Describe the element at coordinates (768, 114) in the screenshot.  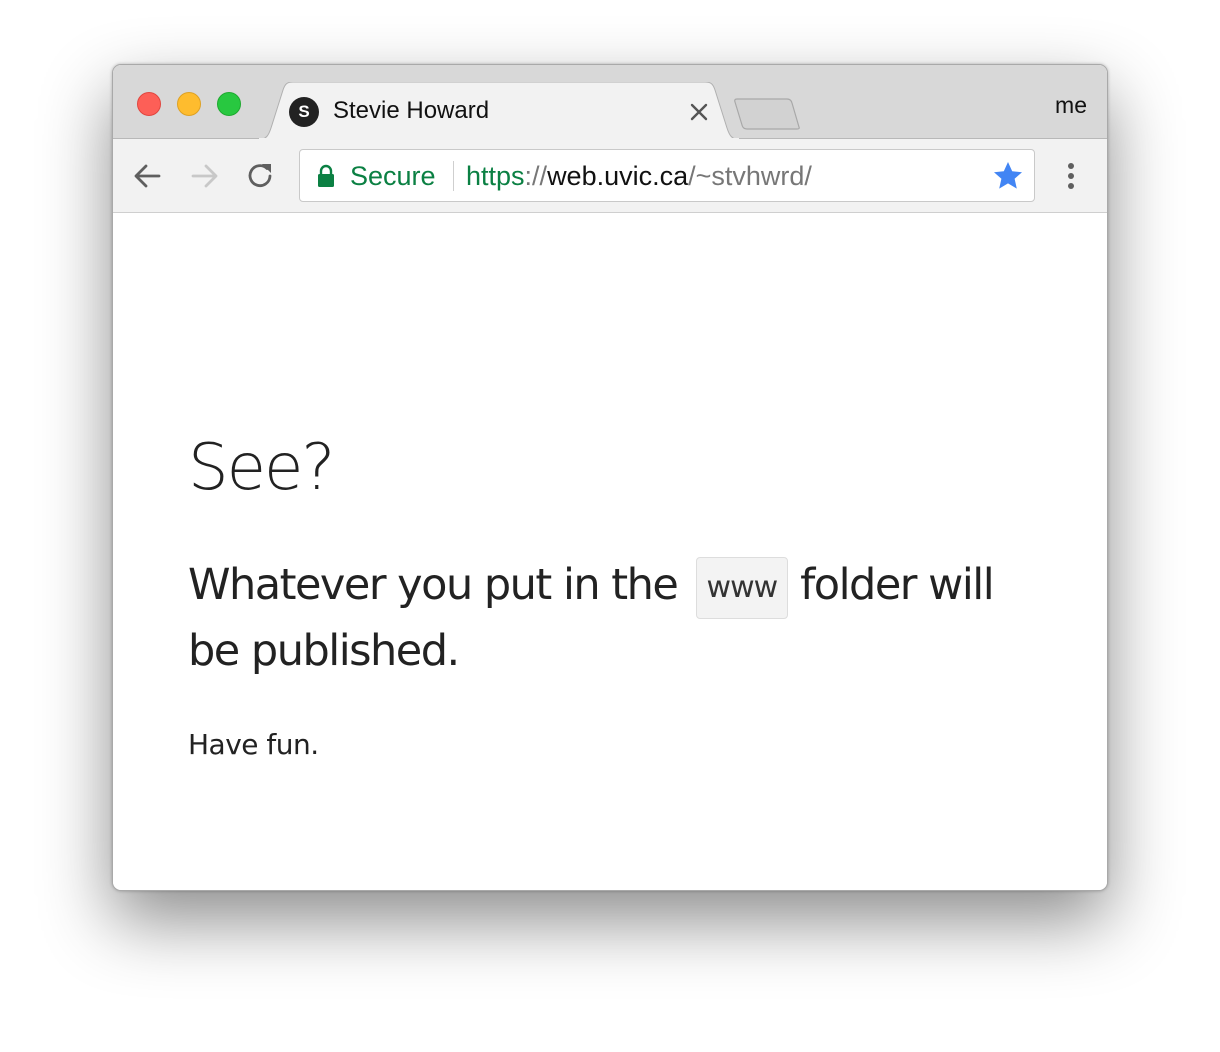
I see `new-tab-button` at that location.